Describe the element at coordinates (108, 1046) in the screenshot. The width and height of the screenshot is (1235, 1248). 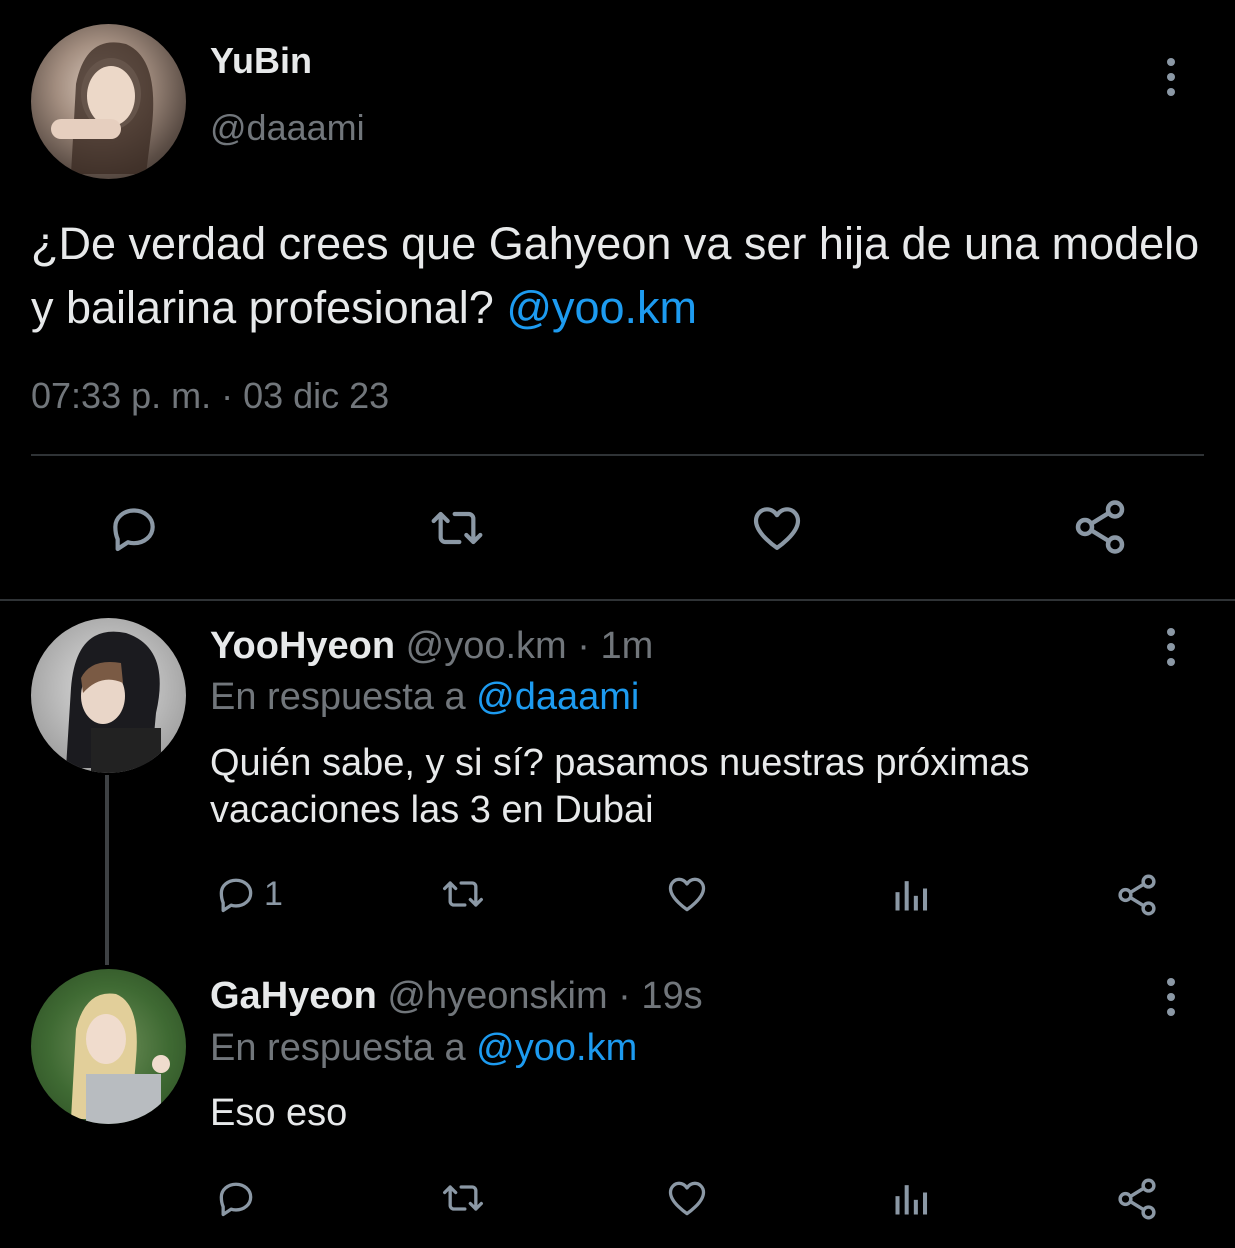
I see `avatar-gahyeon` at that location.